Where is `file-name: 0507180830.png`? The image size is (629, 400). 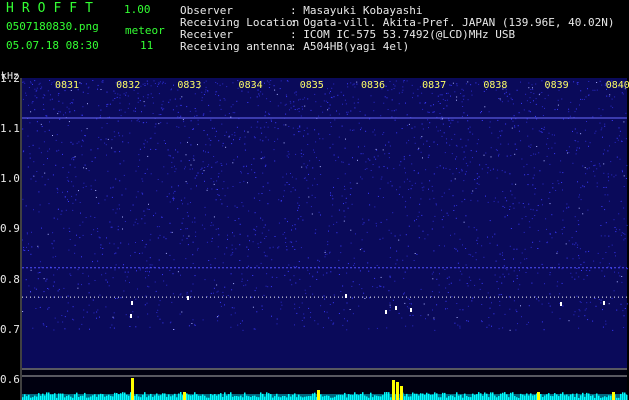
file-name: 0507180830.png is located at coordinates (52, 26).